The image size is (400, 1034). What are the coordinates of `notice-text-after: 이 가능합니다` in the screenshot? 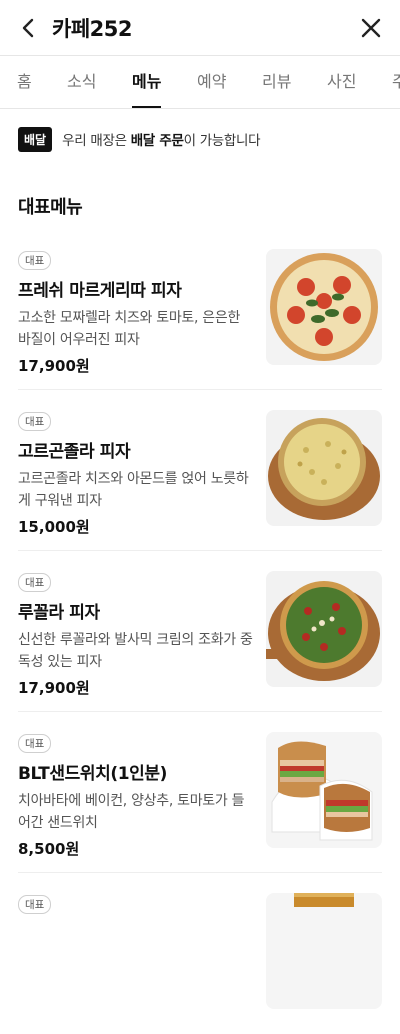 It's located at (222, 141).